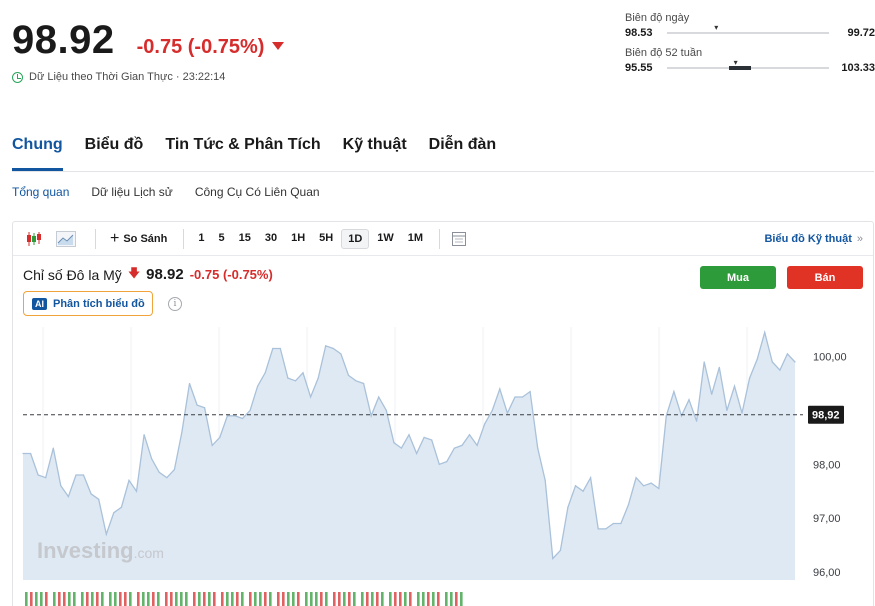  Describe the element at coordinates (114, 149) in the screenshot. I see `tab-chart: Biểu đồ` at that location.